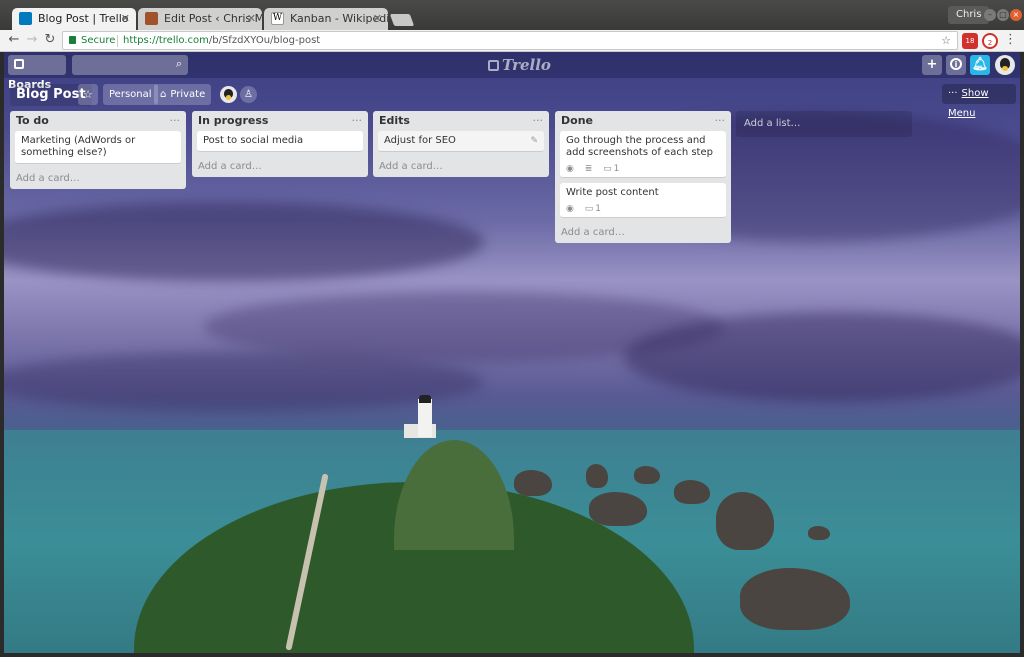 This screenshot has width=1024, height=657. I want to click on tab-title: Blog Post | Trello, so click(83, 18).